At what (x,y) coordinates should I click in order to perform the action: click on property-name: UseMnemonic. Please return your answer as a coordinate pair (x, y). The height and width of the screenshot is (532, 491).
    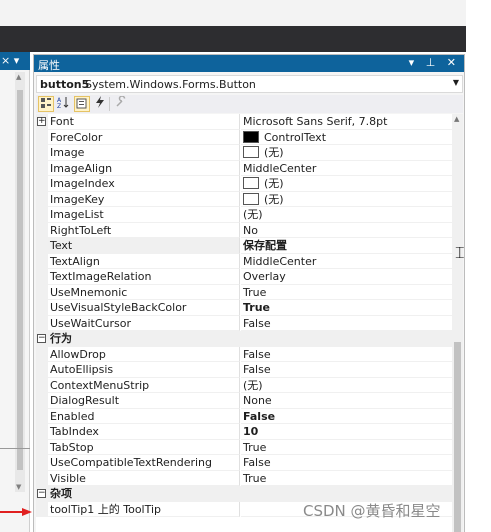
    Looking at the image, I should click on (144, 292).